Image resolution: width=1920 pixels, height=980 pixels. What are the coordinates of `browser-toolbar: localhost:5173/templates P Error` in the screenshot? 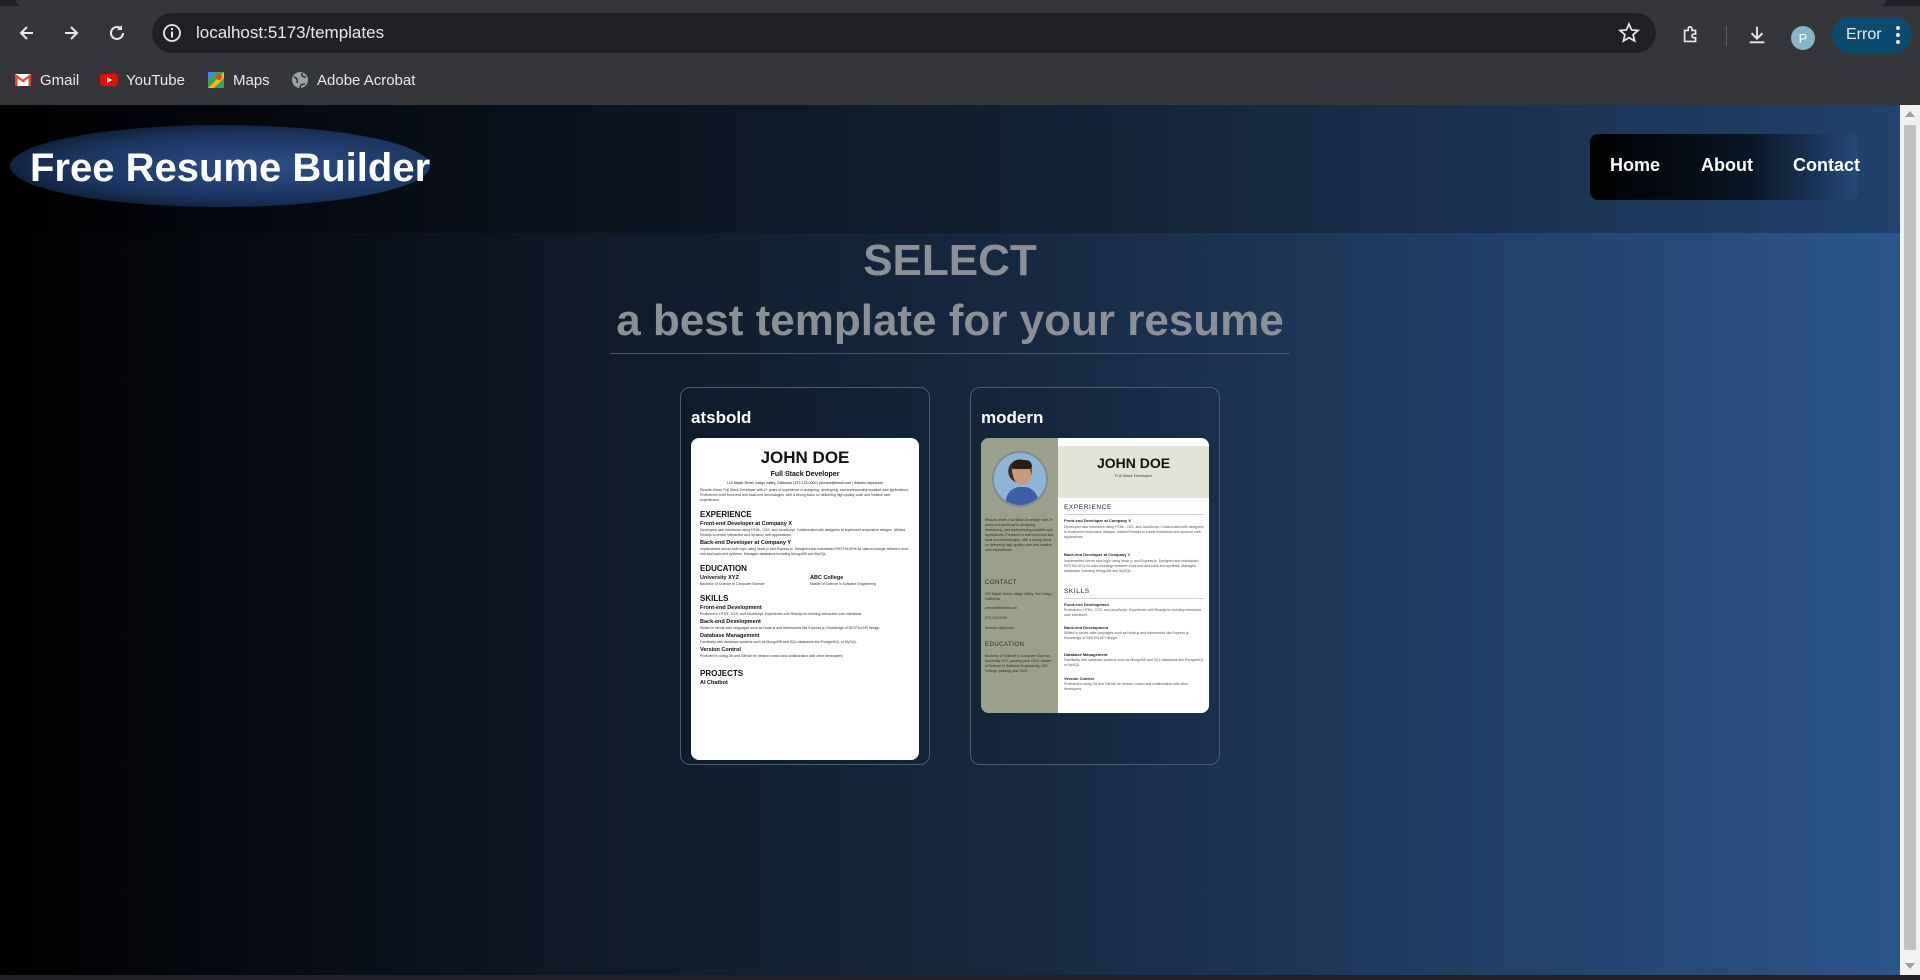 It's located at (960, 33).